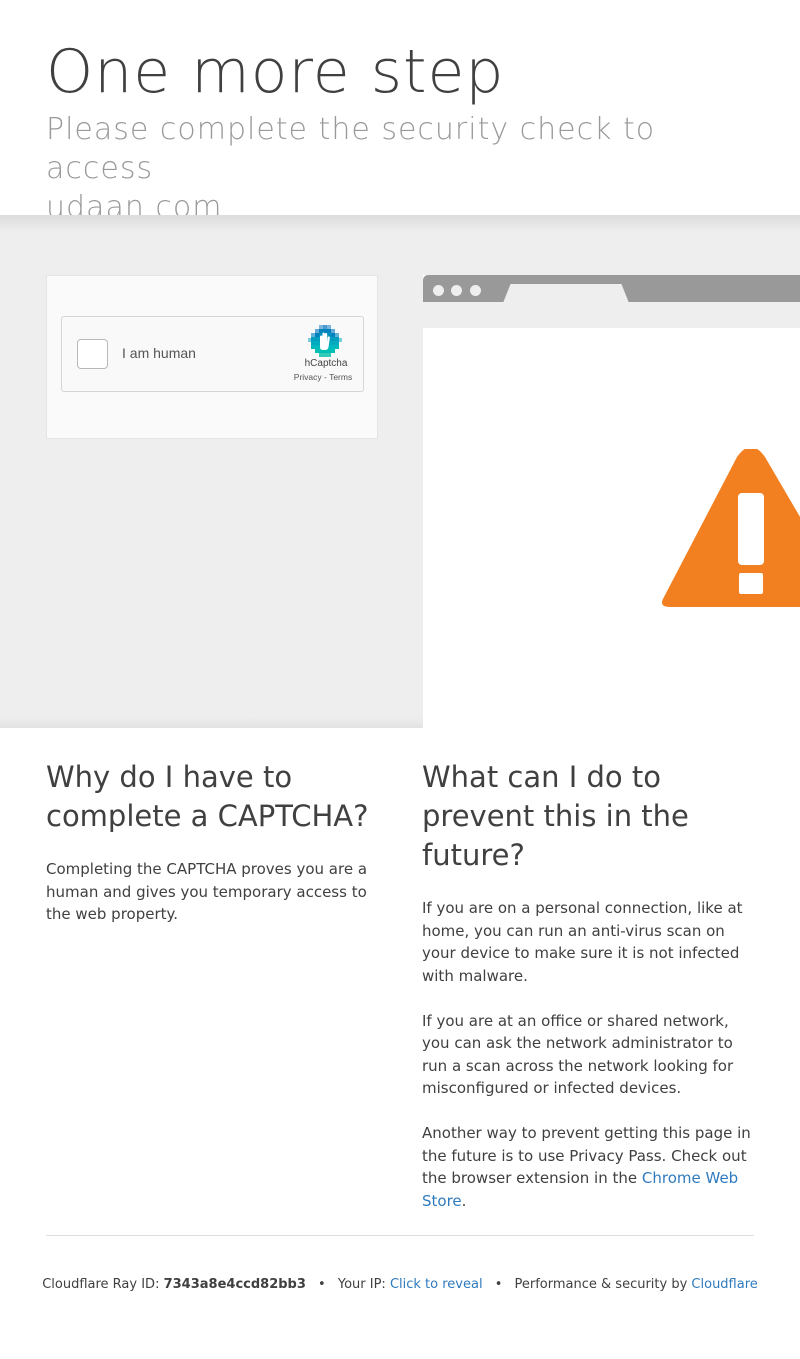 This screenshot has height=1359, width=800. Describe the element at coordinates (92, 354) in the screenshot. I see `human-checkbox` at that location.